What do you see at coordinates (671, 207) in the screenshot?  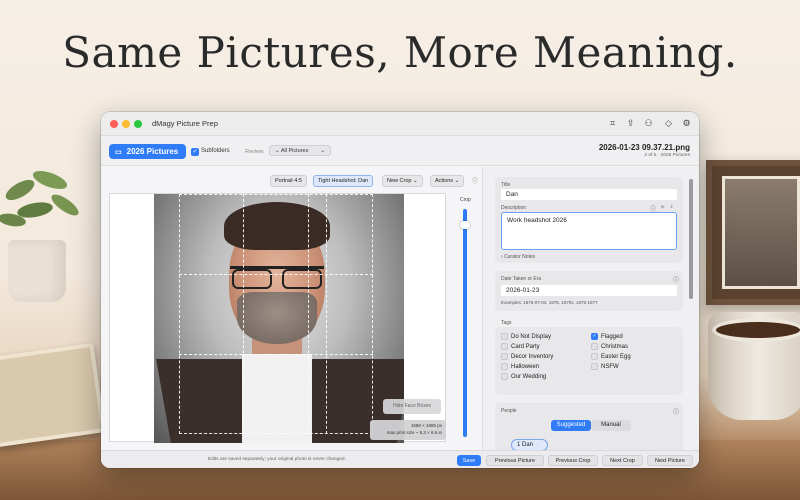 I see `microphone-icon: ♪` at bounding box center [671, 207].